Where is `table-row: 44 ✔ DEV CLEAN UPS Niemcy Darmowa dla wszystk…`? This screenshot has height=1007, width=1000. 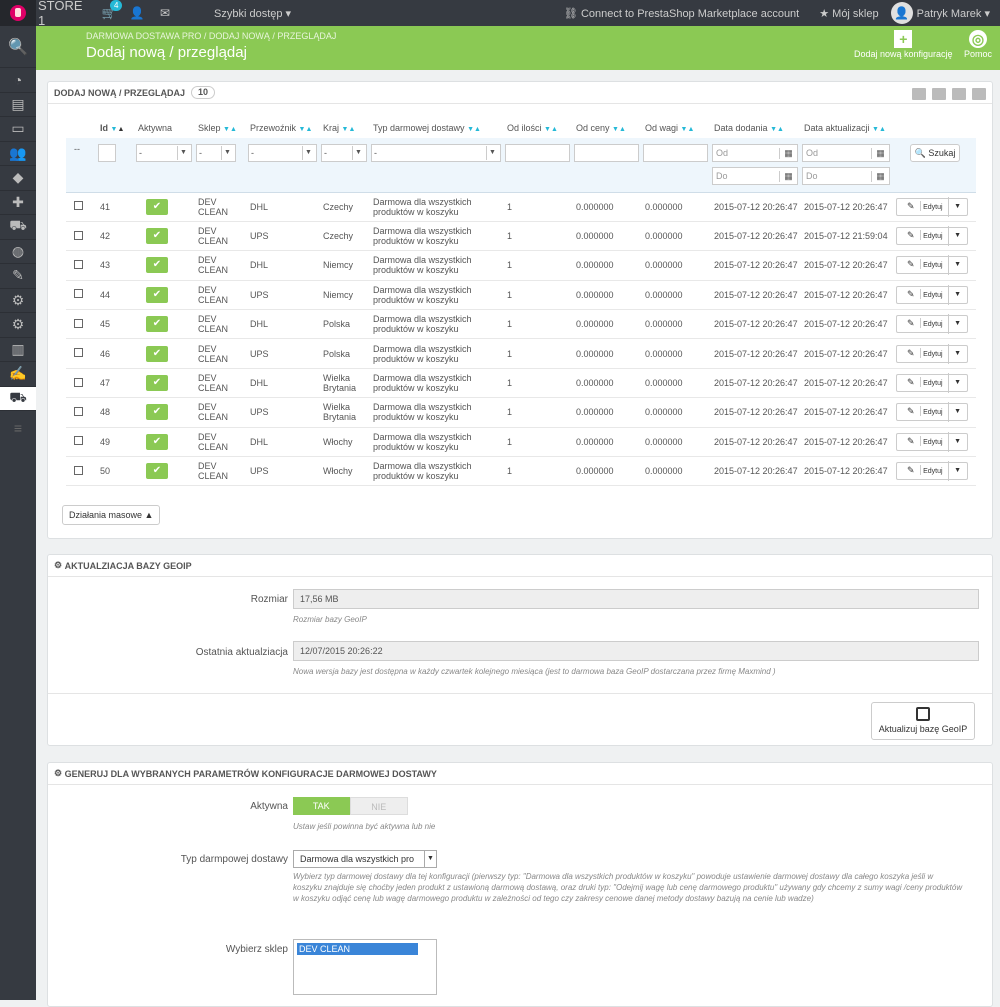 table-row: 44 ✔ DEV CLEAN UPS Niemcy Darmowa dla wszystk… is located at coordinates (521, 295).